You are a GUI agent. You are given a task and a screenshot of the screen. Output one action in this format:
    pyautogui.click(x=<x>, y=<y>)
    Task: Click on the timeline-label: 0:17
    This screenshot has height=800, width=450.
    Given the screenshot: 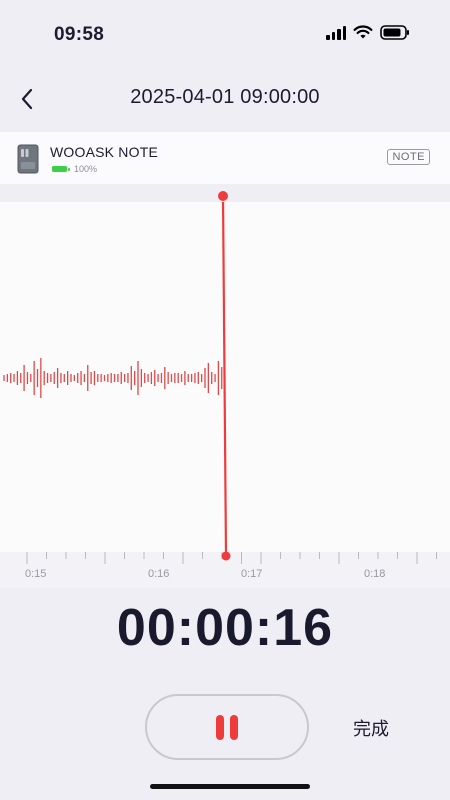 What is the action you would take?
    pyautogui.click(x=252, y=574)
    